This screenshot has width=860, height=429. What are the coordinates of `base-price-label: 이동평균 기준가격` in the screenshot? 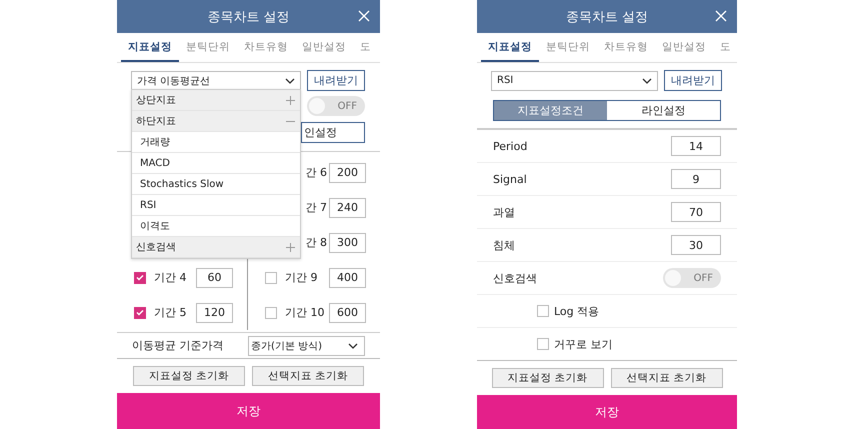 It's located at (178, 345).